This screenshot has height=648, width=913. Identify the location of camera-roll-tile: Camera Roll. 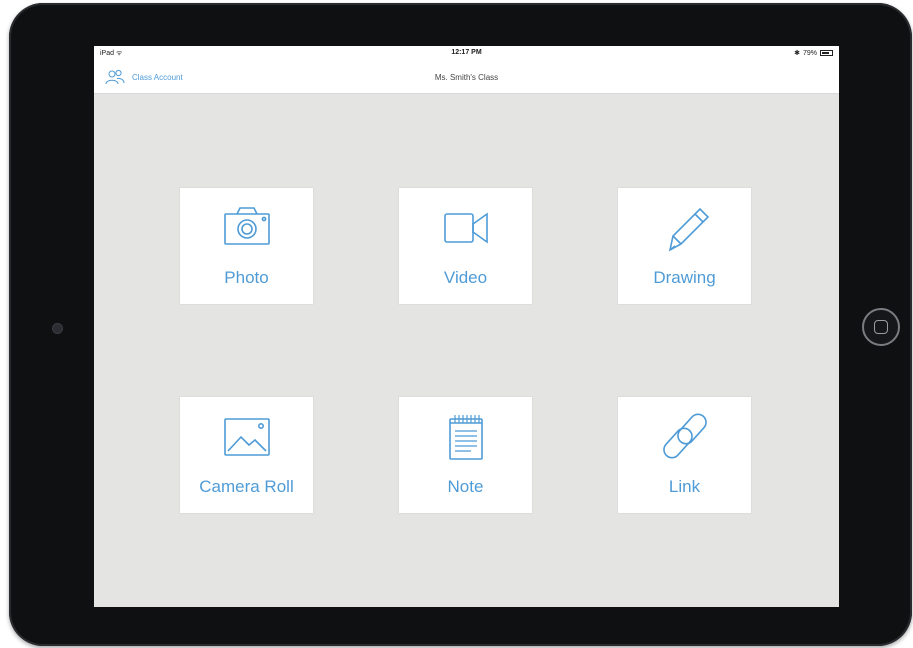
(246, 455).